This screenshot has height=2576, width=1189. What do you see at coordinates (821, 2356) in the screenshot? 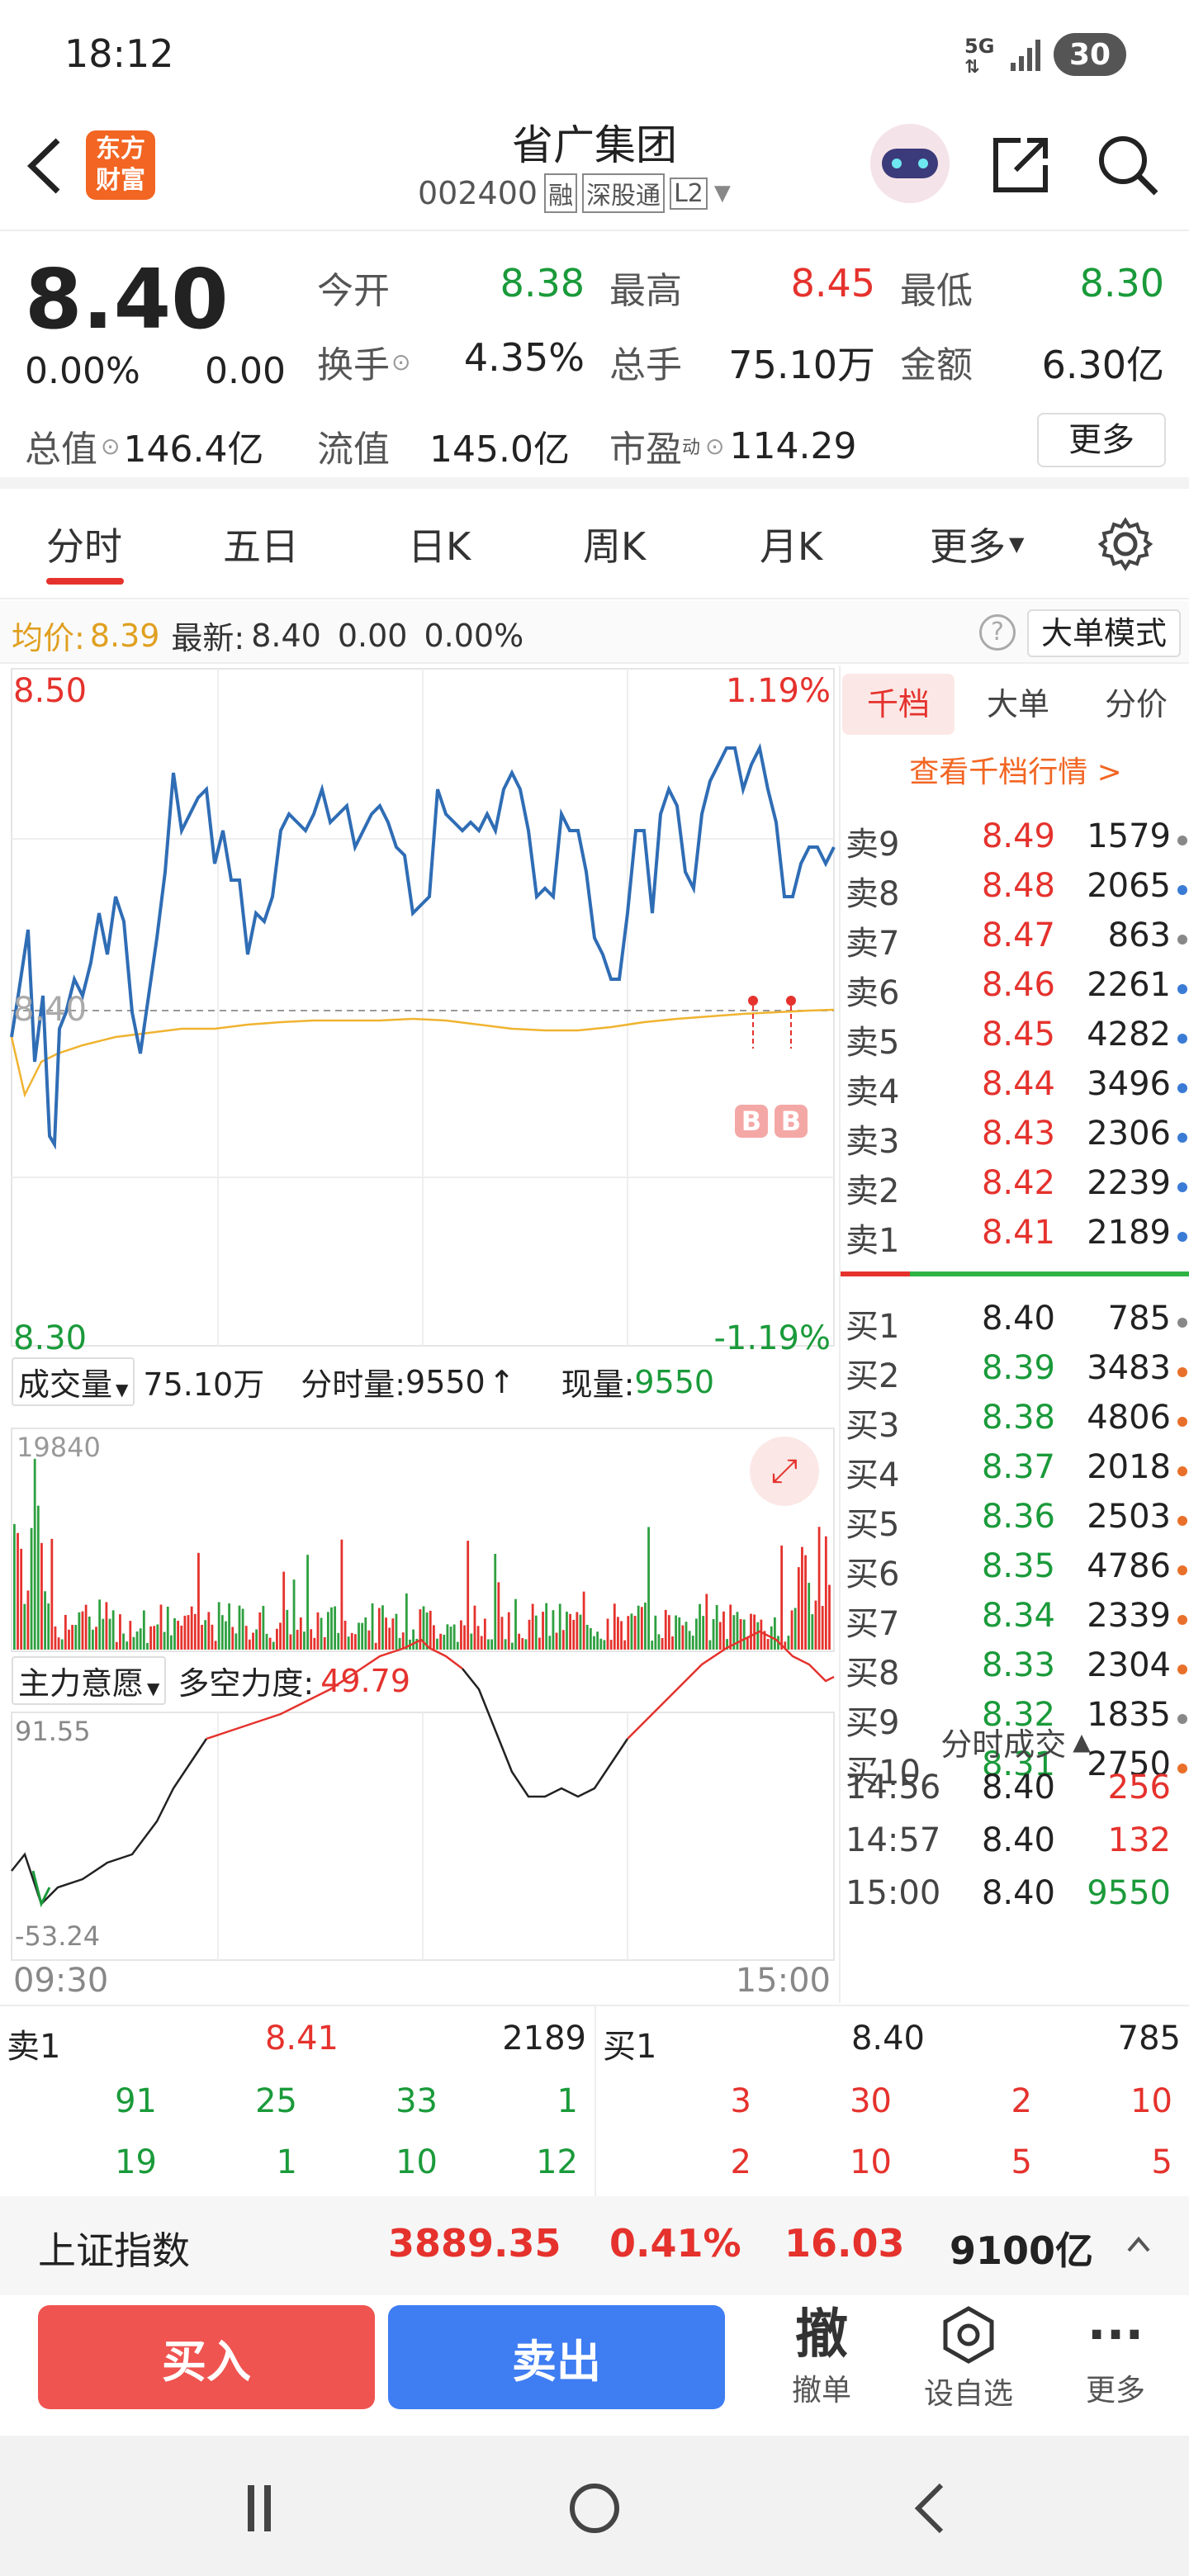
I see `cancel-order-button: 撤 撤单` at bounding box center [821, 2356].